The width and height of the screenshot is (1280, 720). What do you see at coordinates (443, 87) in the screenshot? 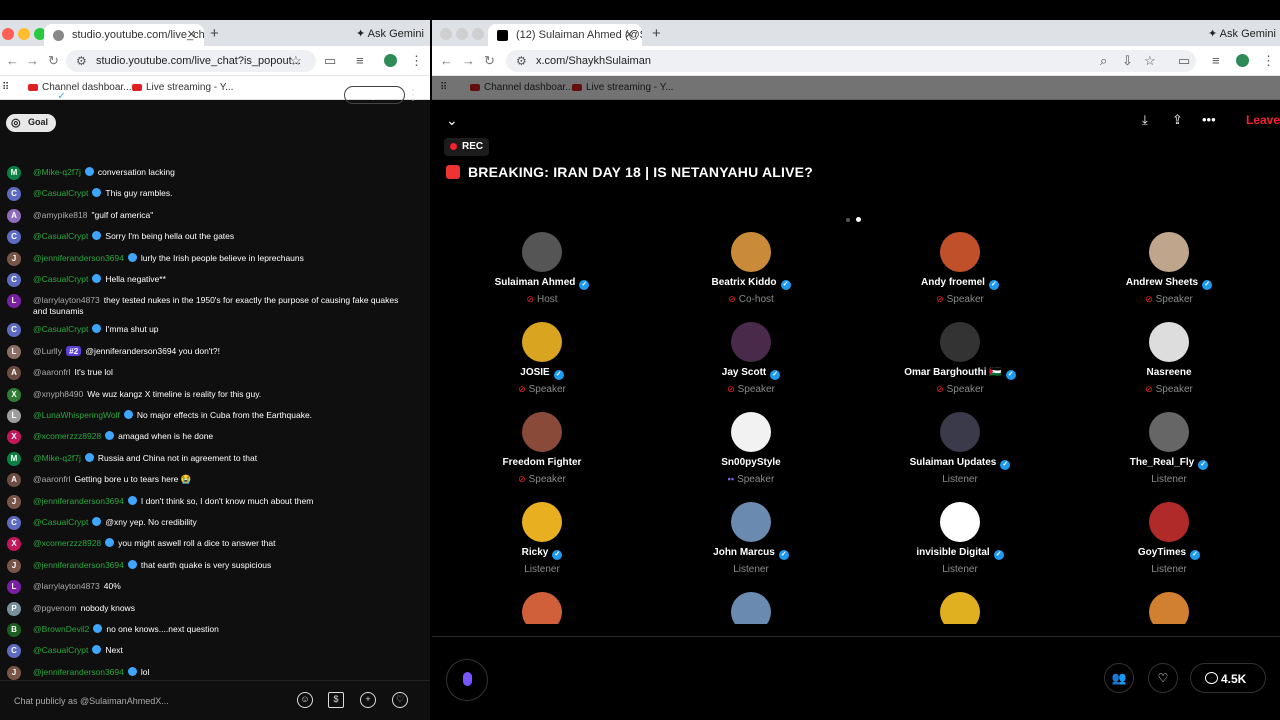
I see `apps-icon: ⠿` at bounding box center [443, 87].